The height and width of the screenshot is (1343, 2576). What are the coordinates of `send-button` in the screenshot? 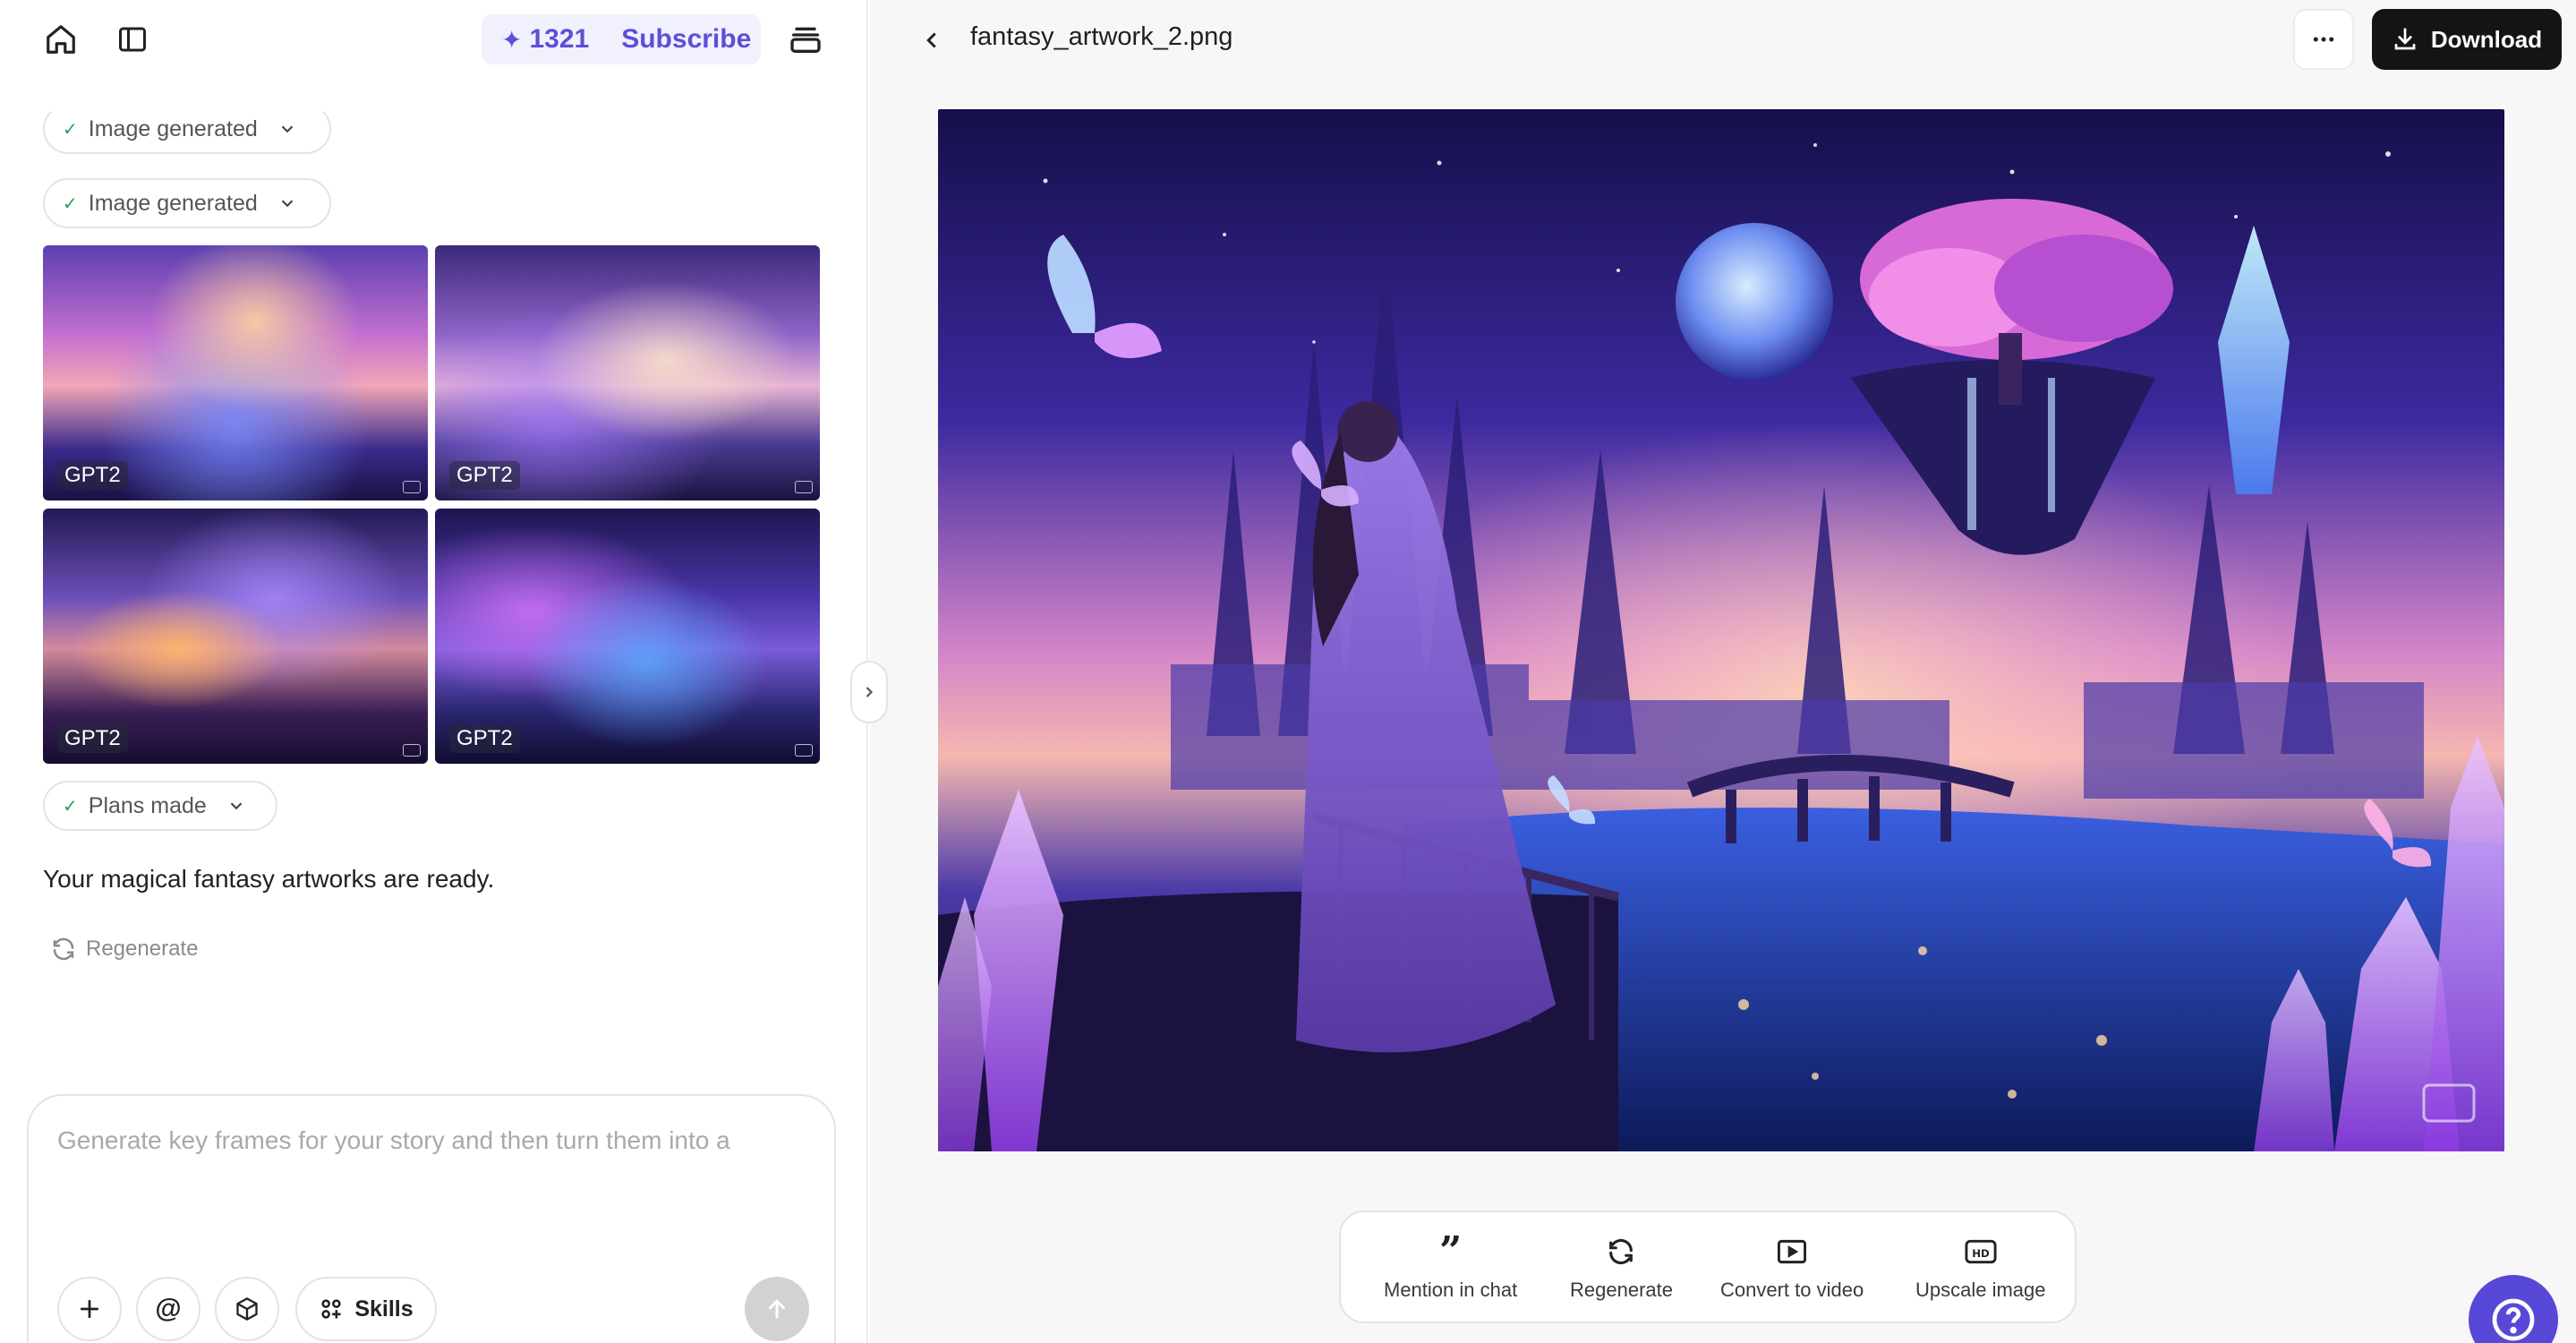 It's located at (777, 1309).